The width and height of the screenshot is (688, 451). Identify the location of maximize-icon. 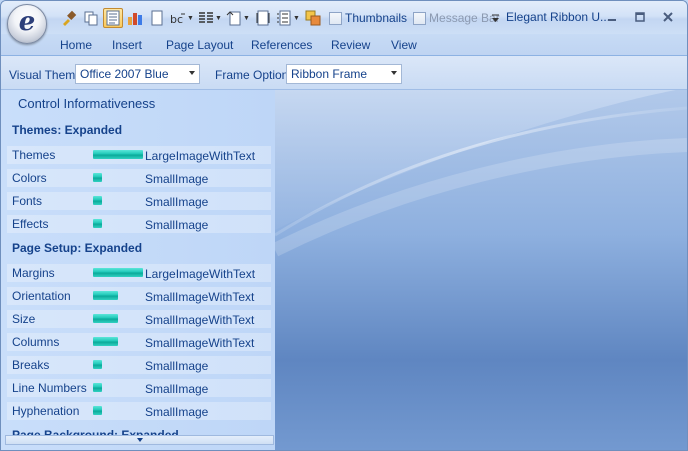
(640, 17).